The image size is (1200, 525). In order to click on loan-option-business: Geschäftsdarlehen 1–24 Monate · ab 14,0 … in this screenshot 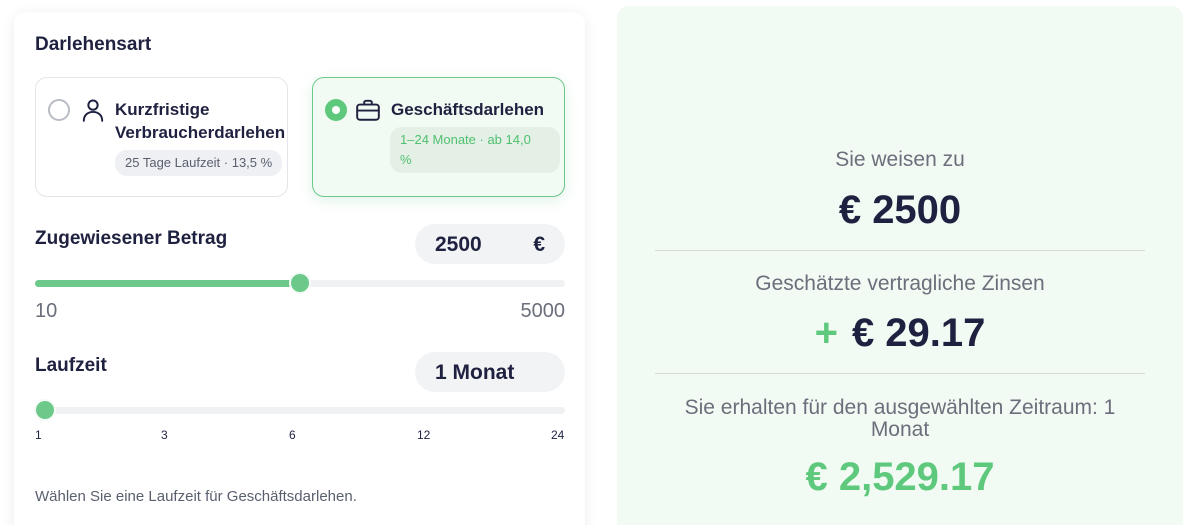, I will do `click(438, 137)`.